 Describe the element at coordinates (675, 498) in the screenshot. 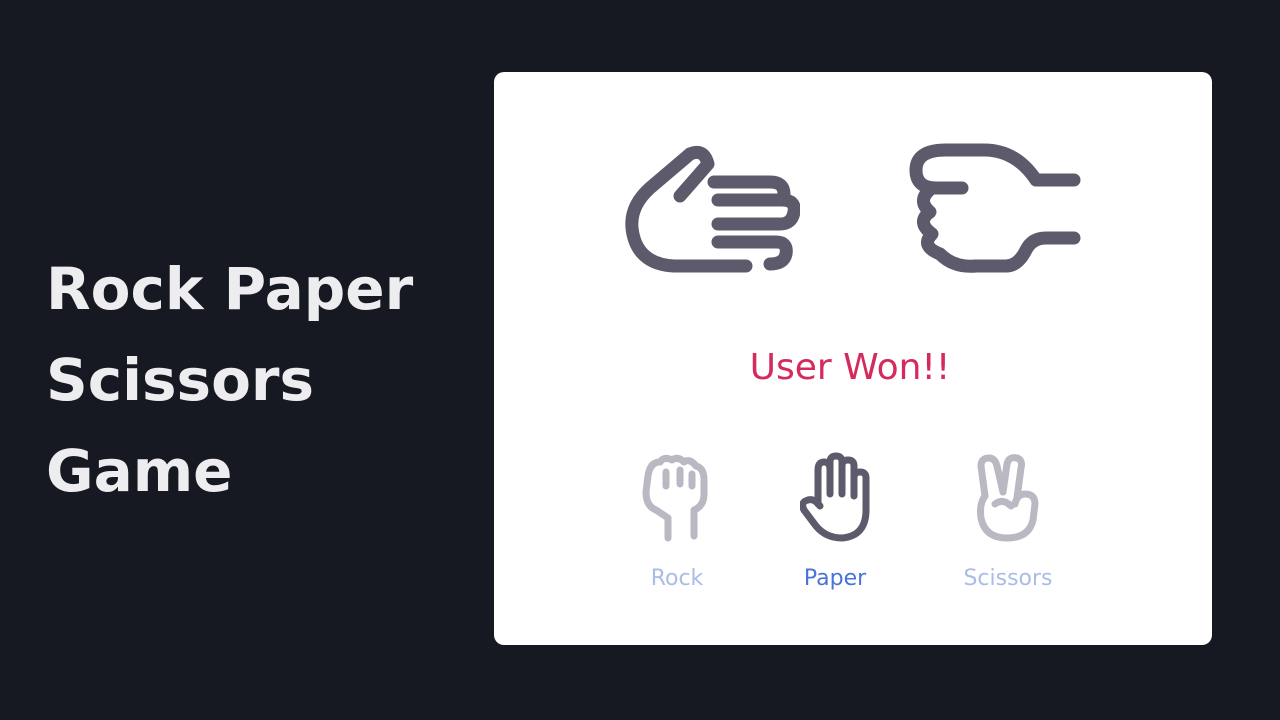

I see `rock-icon` at that location.